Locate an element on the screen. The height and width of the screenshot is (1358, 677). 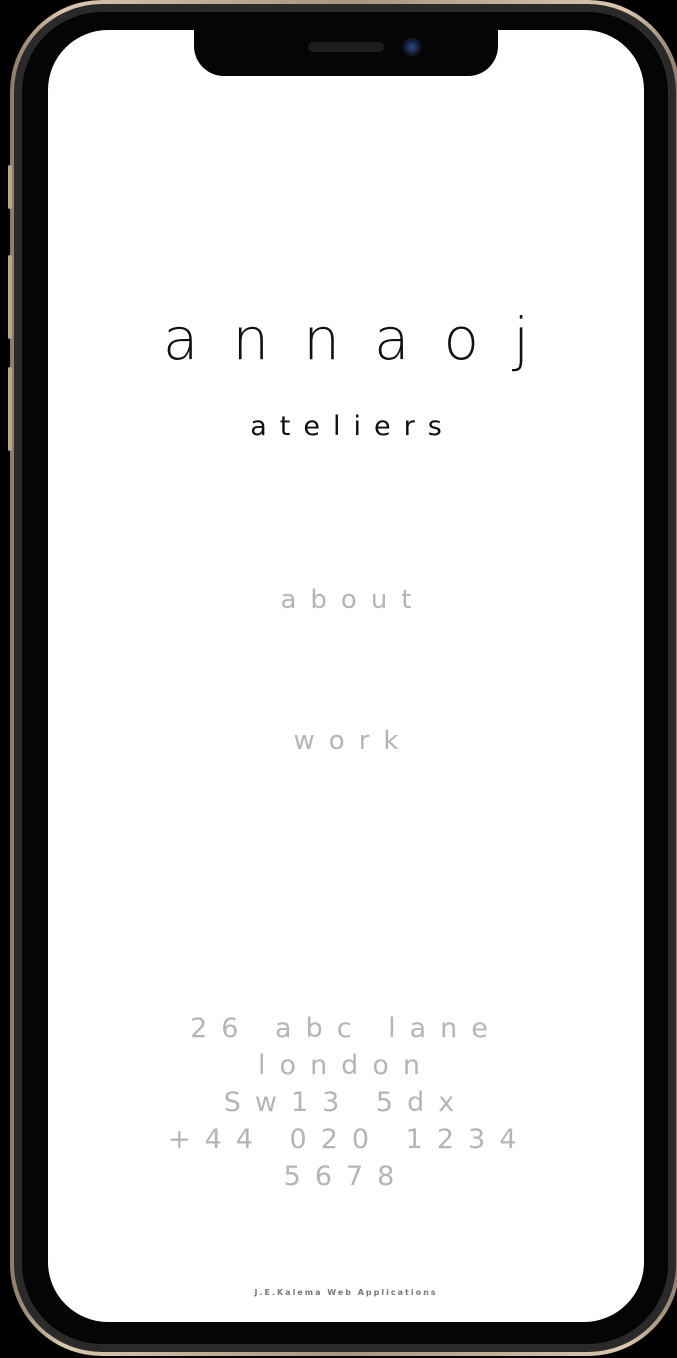
mute-switch is located at coordinates (10, 187).